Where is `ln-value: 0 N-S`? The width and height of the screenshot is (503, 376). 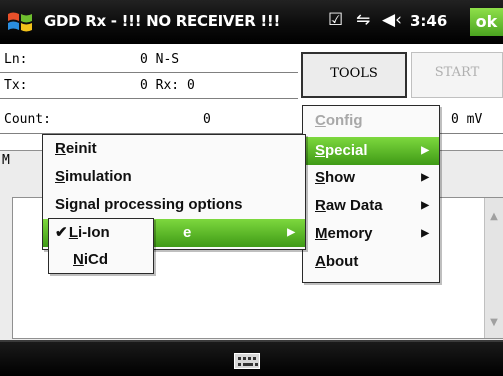 ln-value: 0 N-S is located at coordinates (160, 59).